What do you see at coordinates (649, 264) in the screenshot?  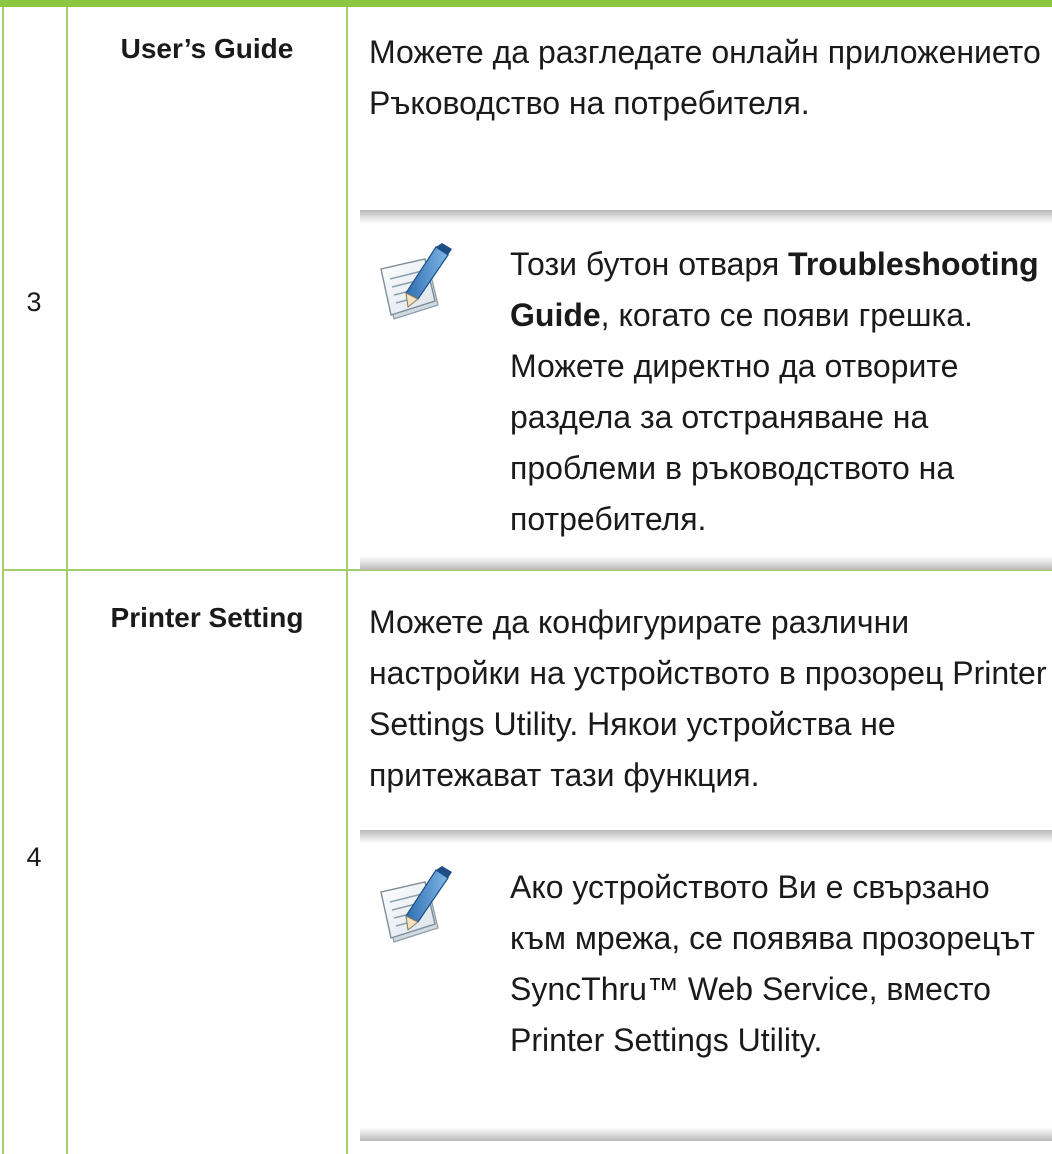 I see `note-text-part: Този бутон отваря` at bounding box center [649, 264].